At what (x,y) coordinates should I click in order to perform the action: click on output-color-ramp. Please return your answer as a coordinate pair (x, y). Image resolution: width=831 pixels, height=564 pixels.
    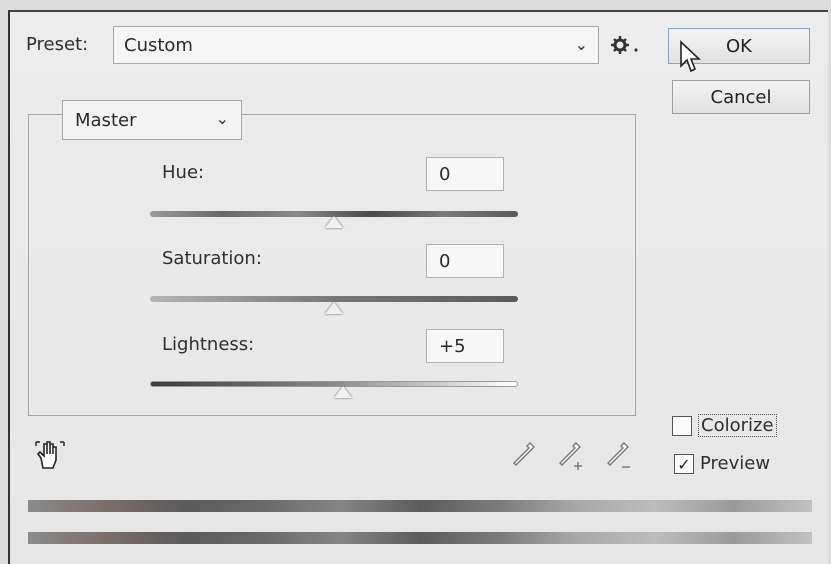
    Looking at the image, I should click on (420, 538).